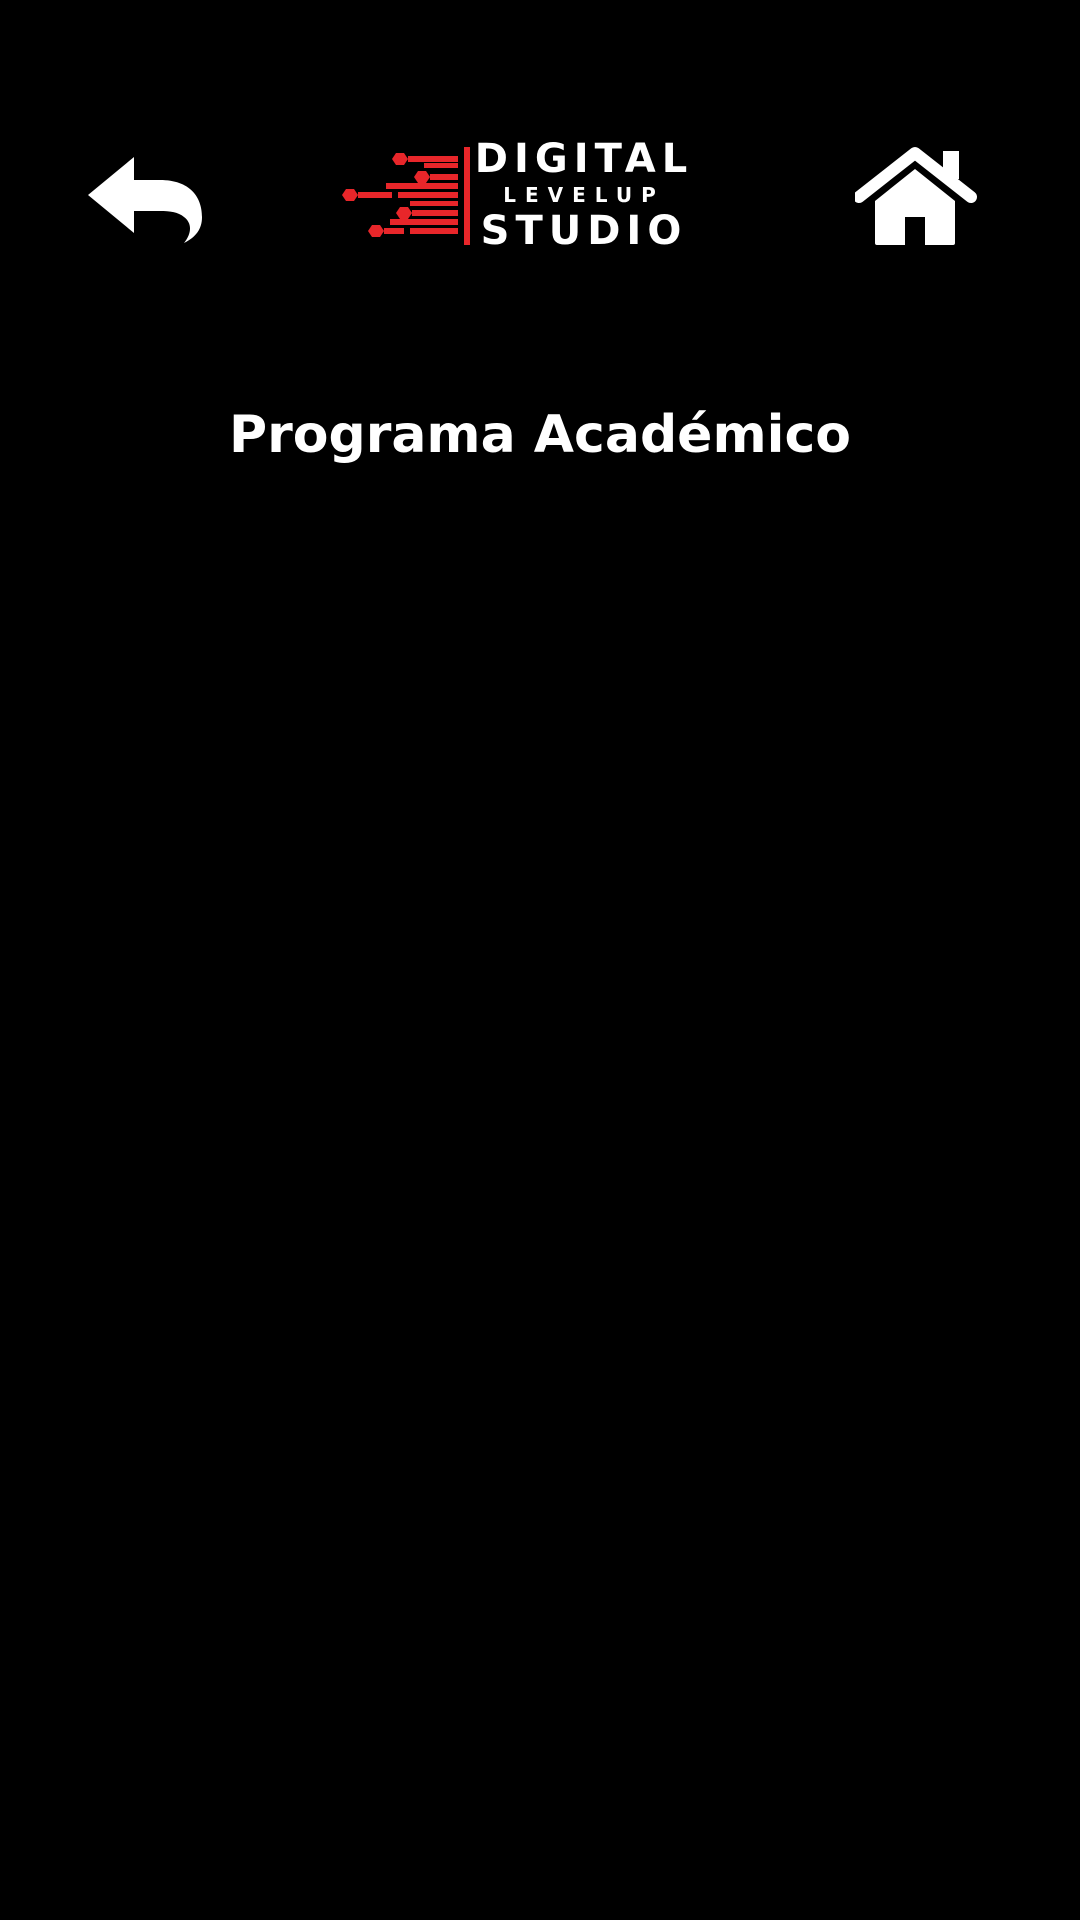  What do you see at coordinates (540, 435) in the screenshot?
I see `page-title: Programa Académico` at bounding box center [540, 435].